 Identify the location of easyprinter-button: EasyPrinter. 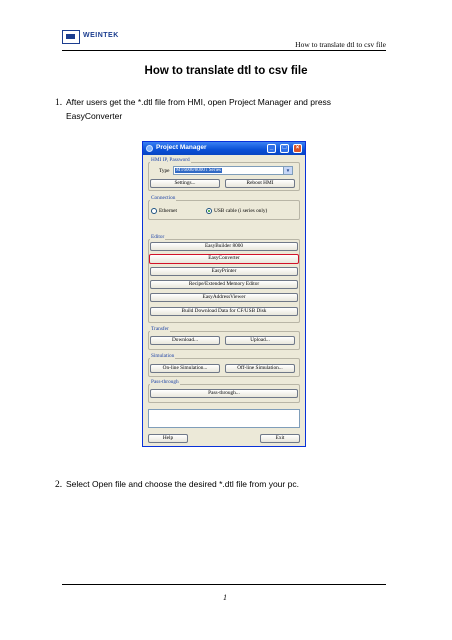
(224, 271).